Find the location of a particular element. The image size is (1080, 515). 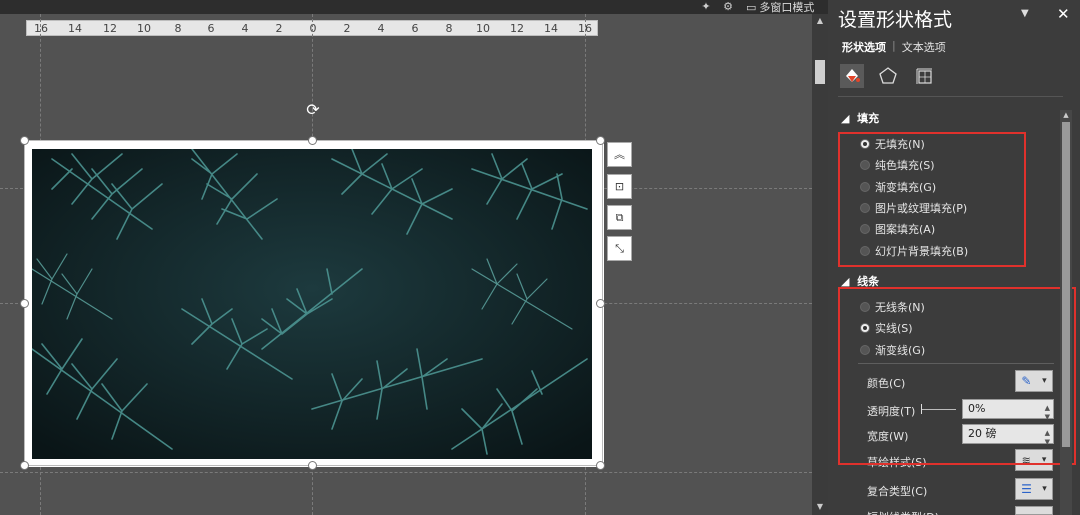

multi-window-label: 多窗口模式 is located at coordinates (787, 7).